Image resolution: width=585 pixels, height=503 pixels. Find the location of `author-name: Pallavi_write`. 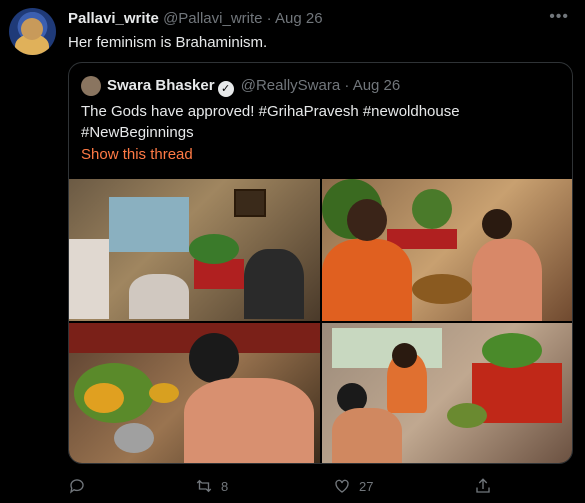

author-name: Pallavi_write is located at coordinates (113, 18).